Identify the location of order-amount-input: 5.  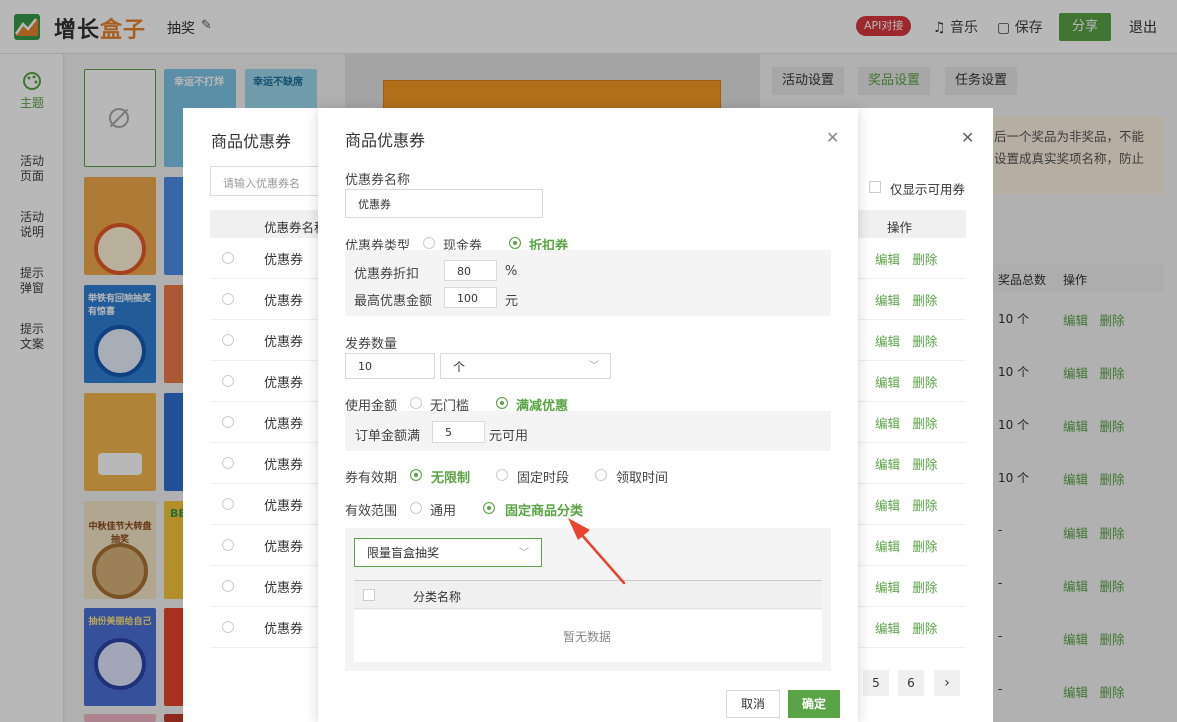
(458, 432).